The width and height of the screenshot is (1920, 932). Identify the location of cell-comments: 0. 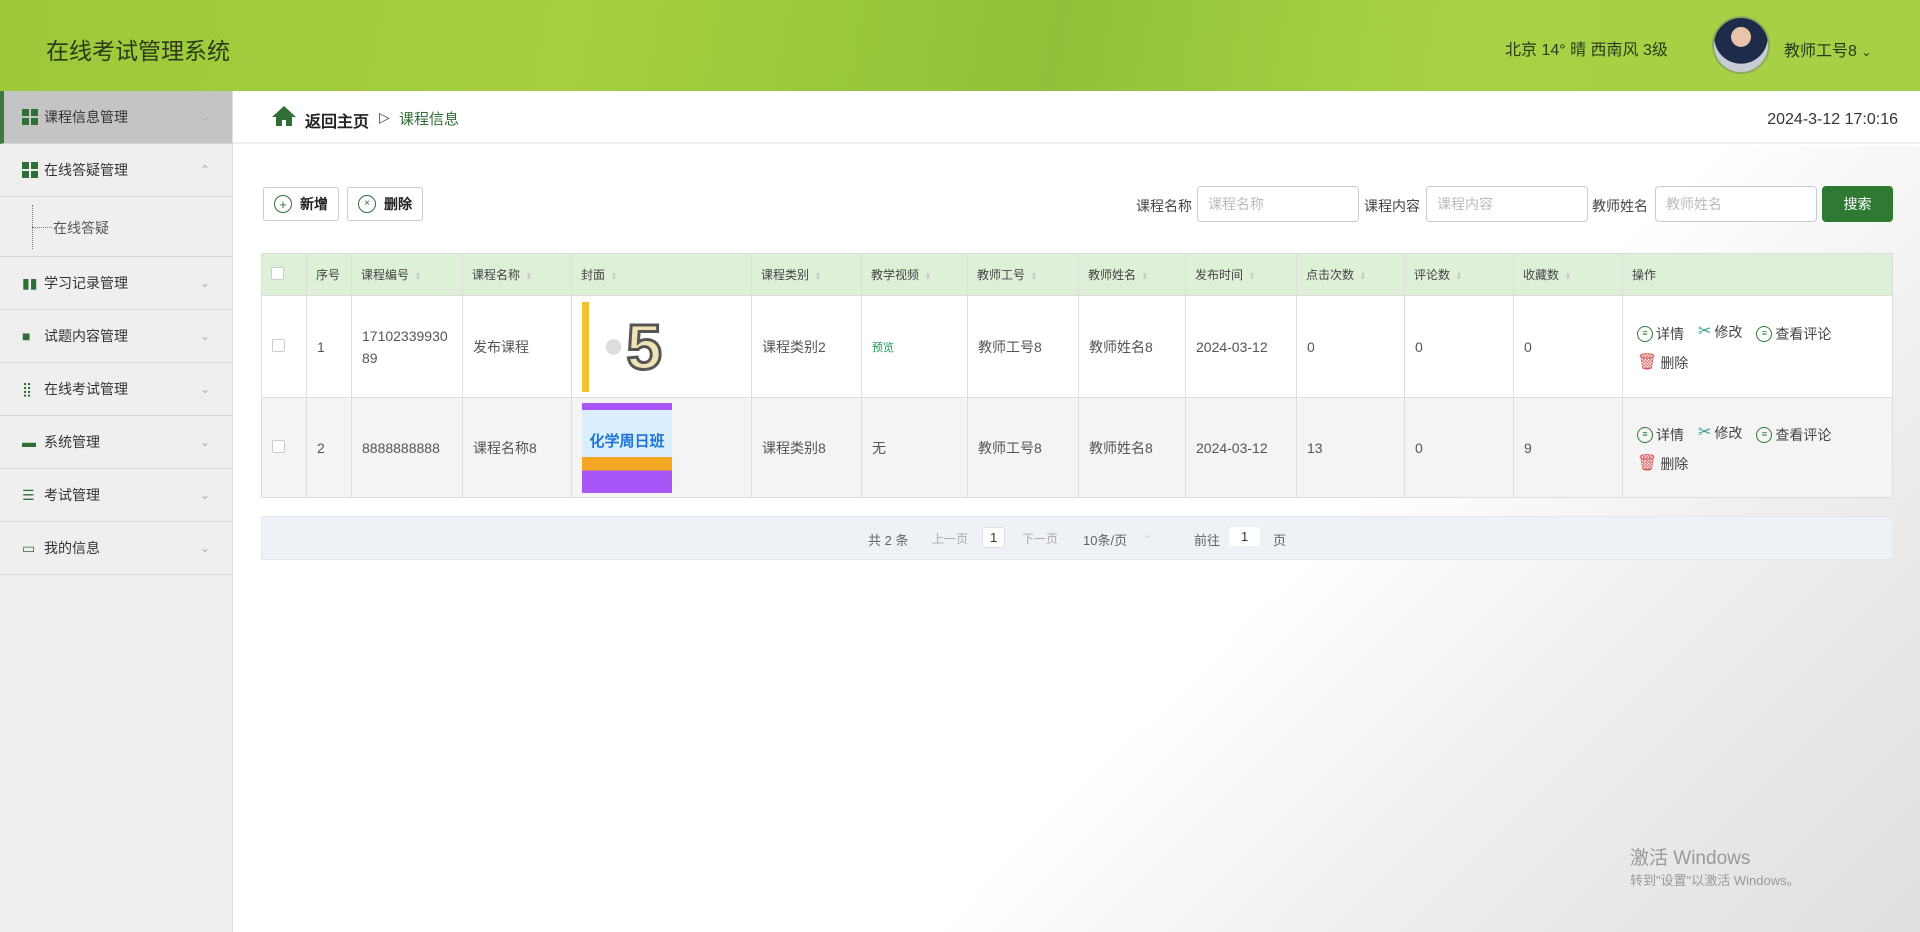
(1459, 346).